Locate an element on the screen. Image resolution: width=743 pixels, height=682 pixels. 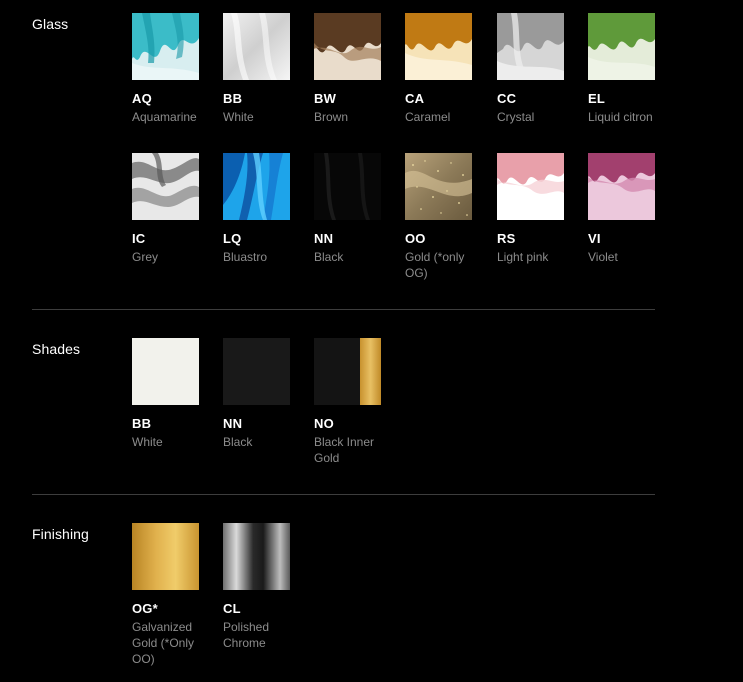
swatch-name: Light pink is located at coordinates (523, 257).